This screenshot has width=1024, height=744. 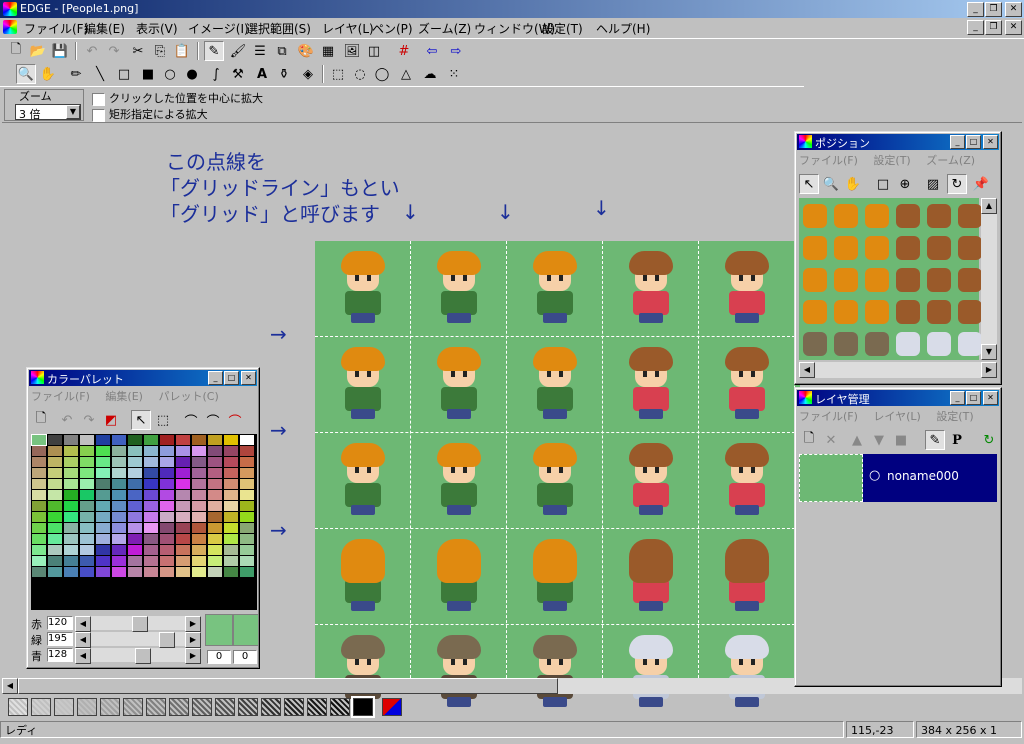 What do you see at coordinates (360, 74) in the screenshot?
I see `ellipse-select-icon: ◌` at bounding box center [360, 74].